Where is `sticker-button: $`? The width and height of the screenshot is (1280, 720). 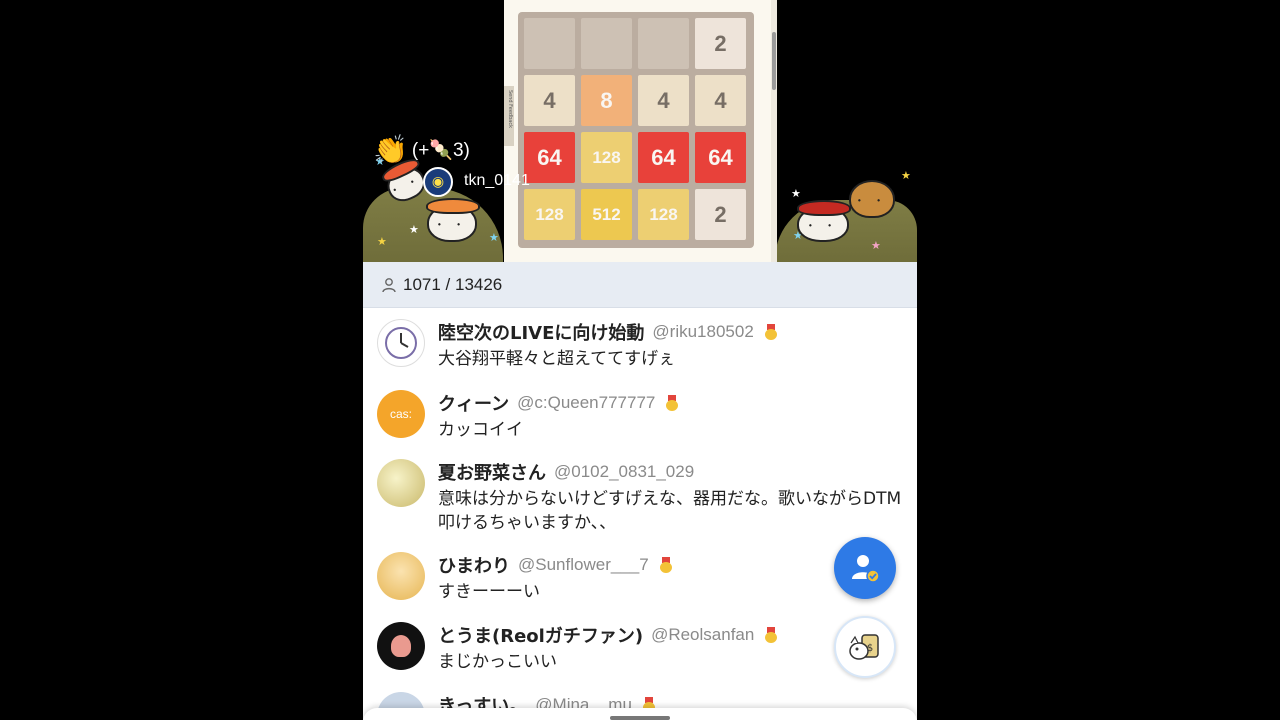 sticker-button: $ is located at coordinates (865, 647).